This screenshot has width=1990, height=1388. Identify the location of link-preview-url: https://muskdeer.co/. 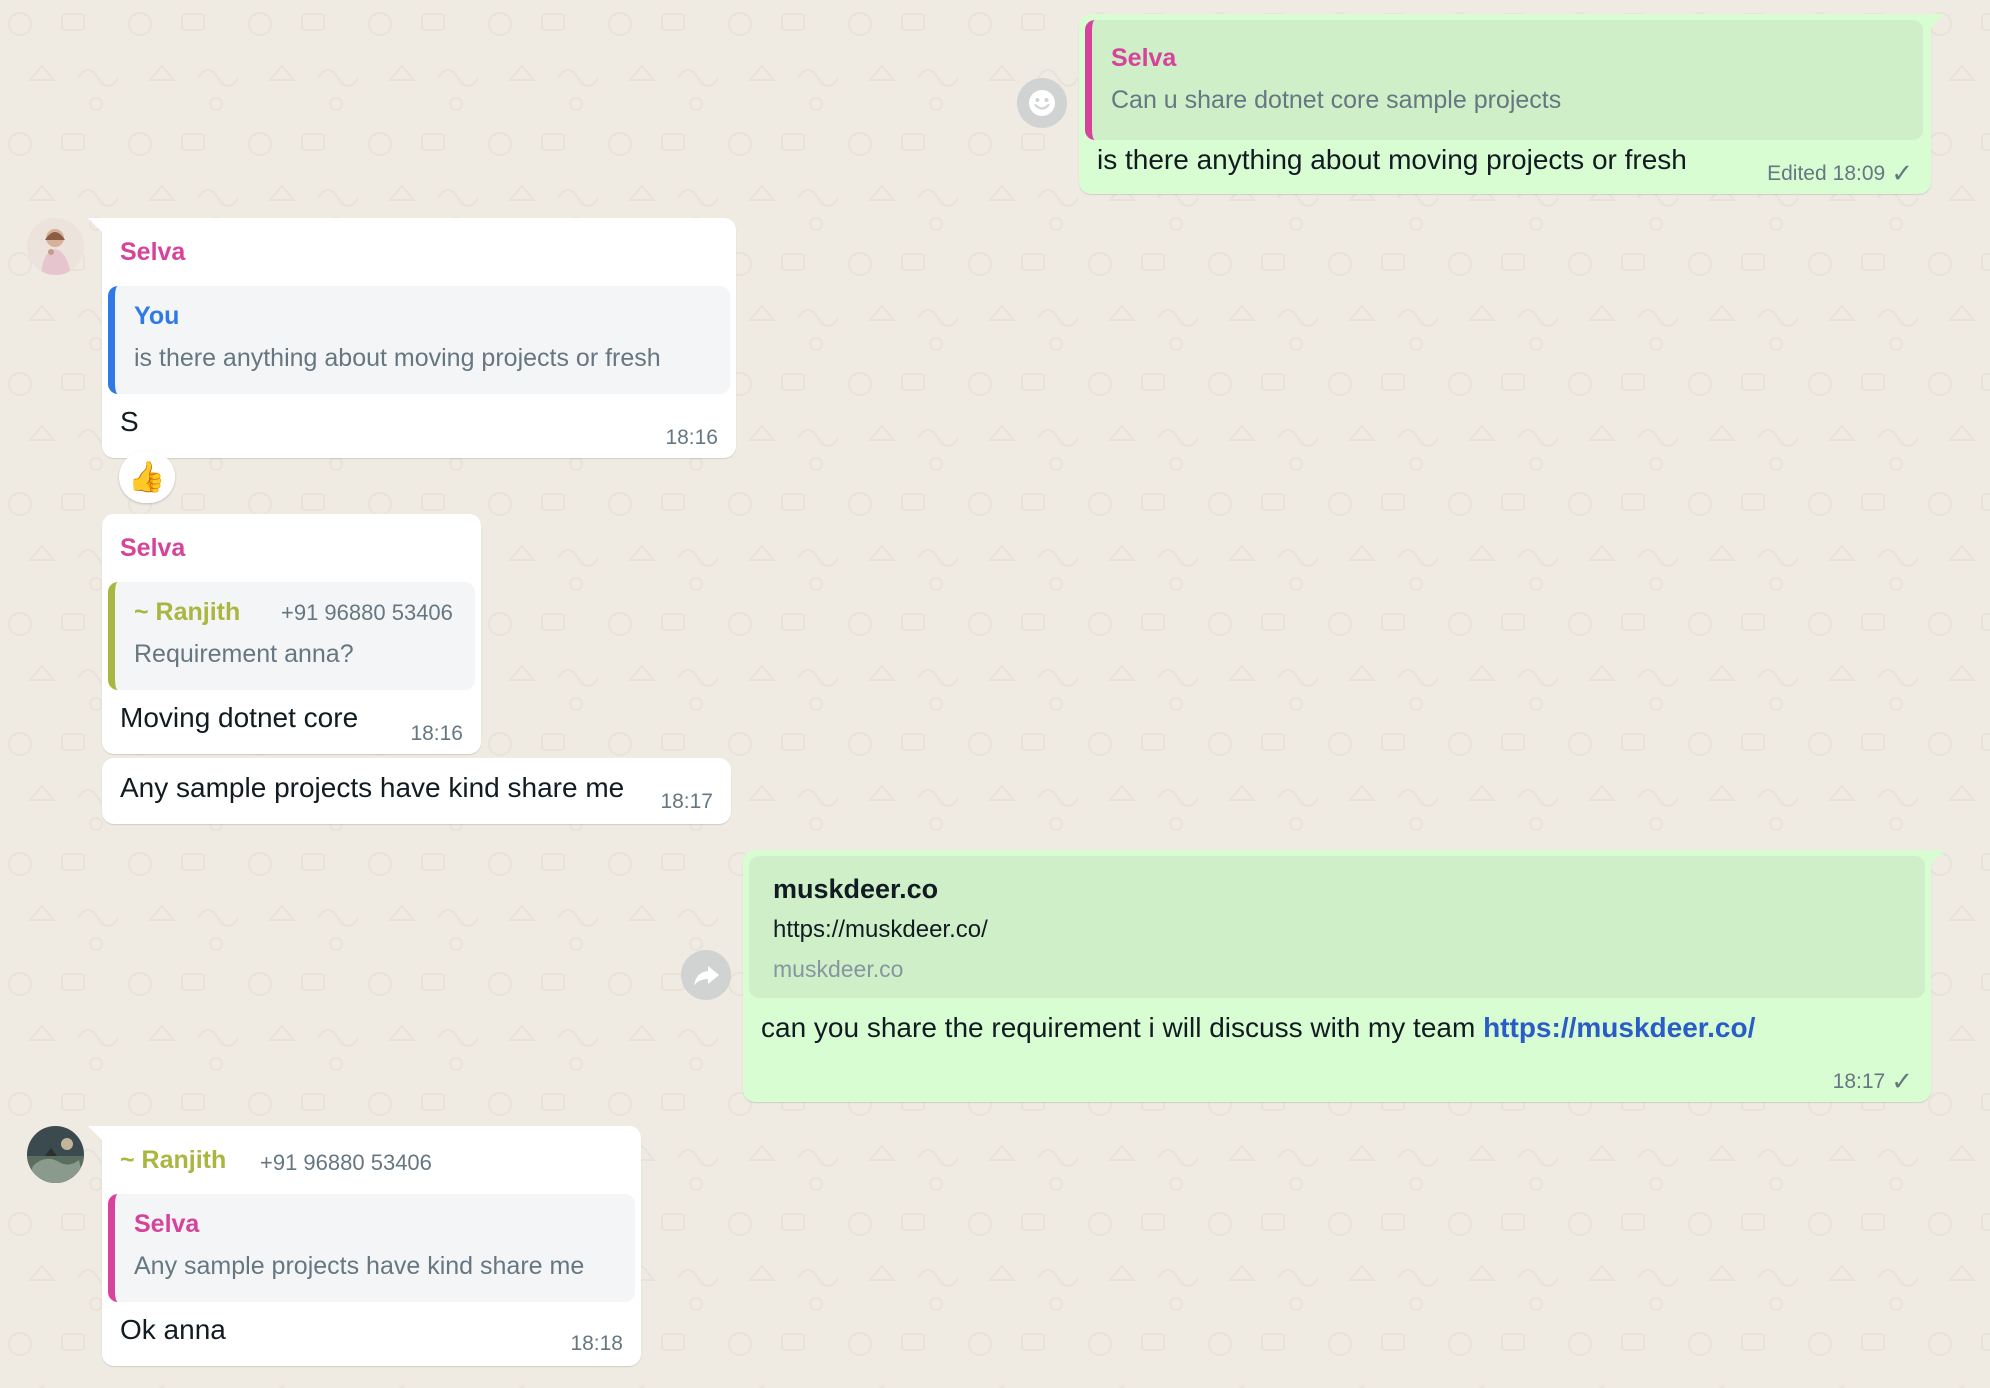
(880, 929).